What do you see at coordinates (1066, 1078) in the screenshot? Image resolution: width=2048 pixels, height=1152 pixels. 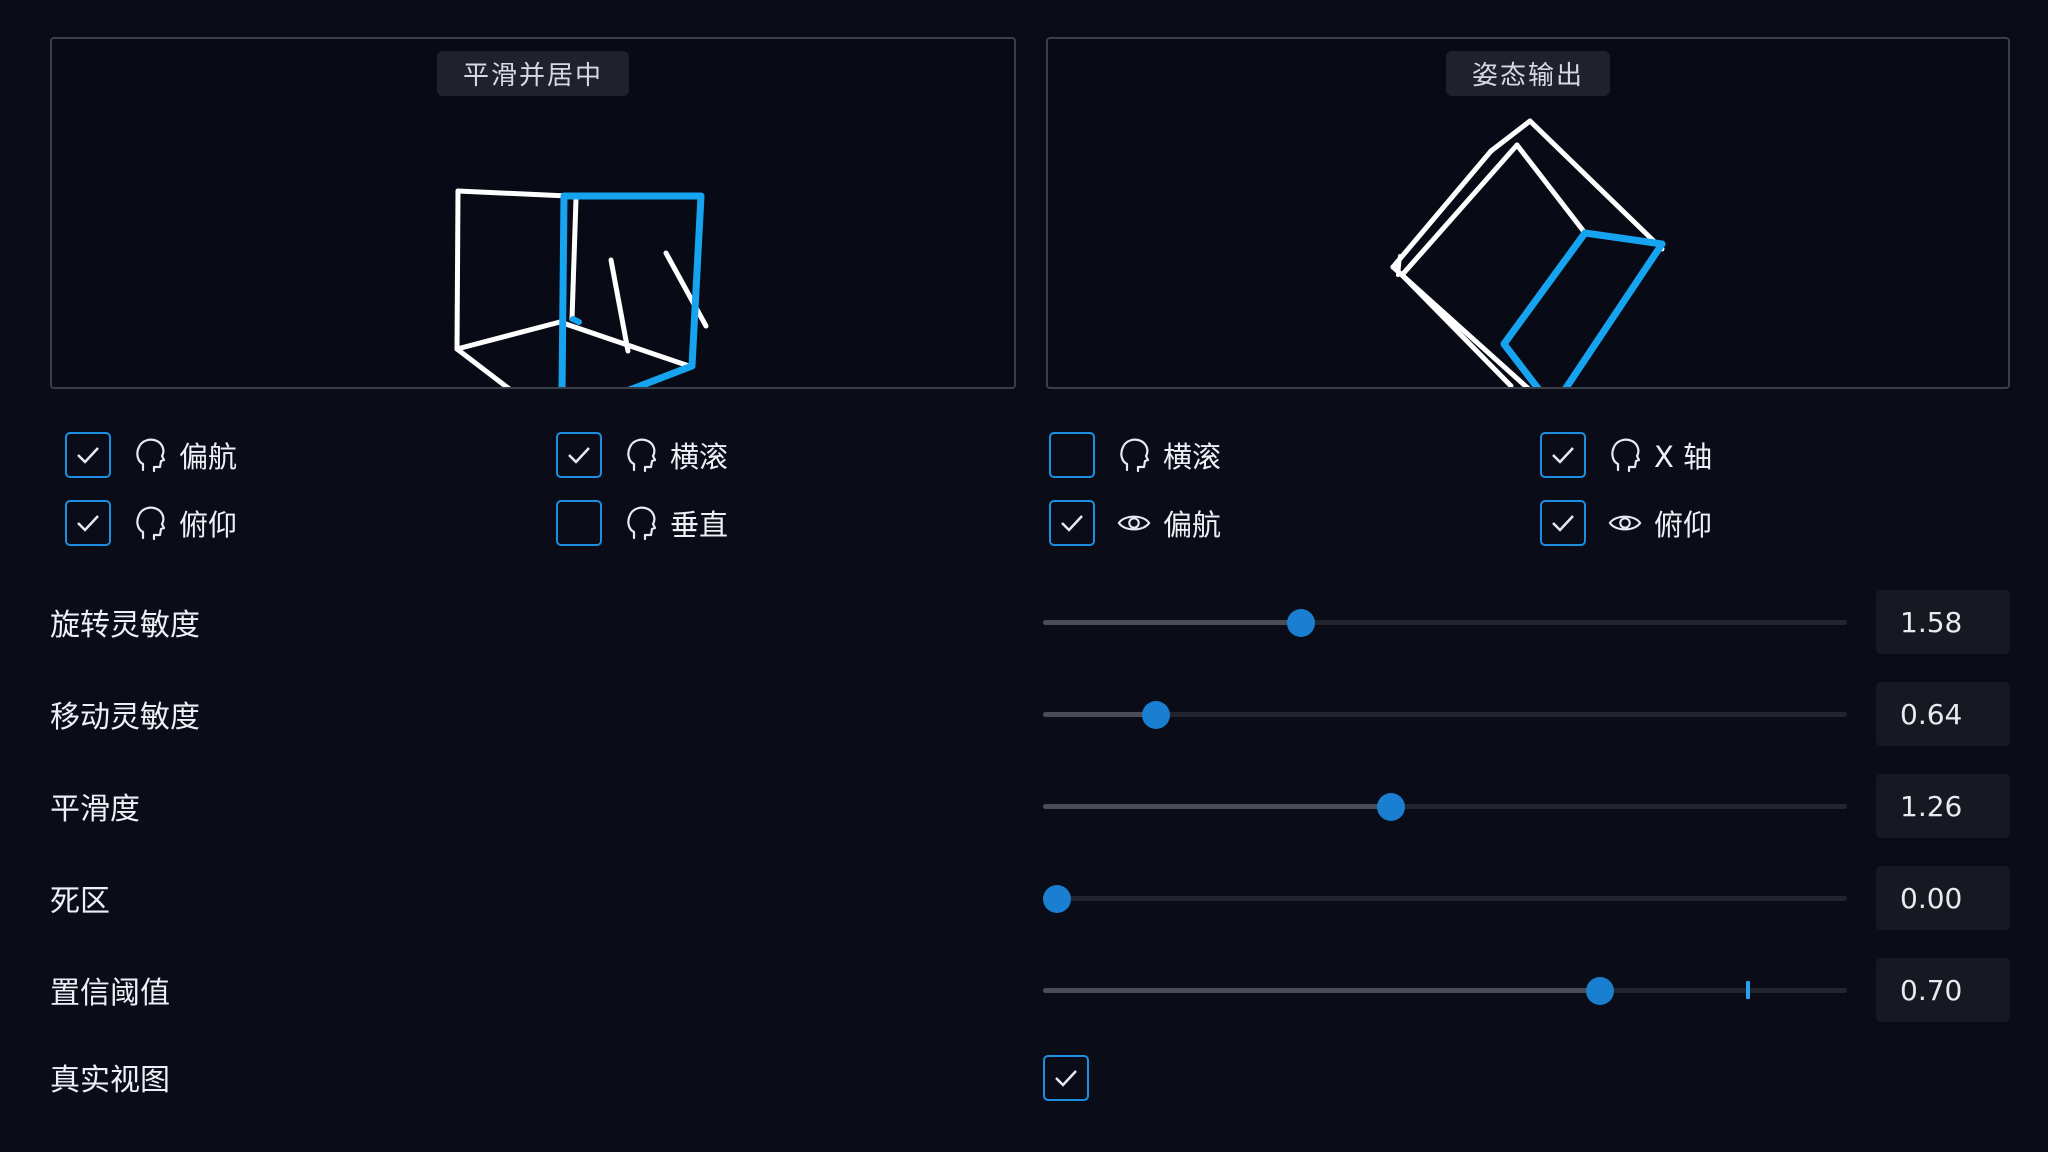 I see `realistic-view-checkbox` at bounding box center [1066, 1078].